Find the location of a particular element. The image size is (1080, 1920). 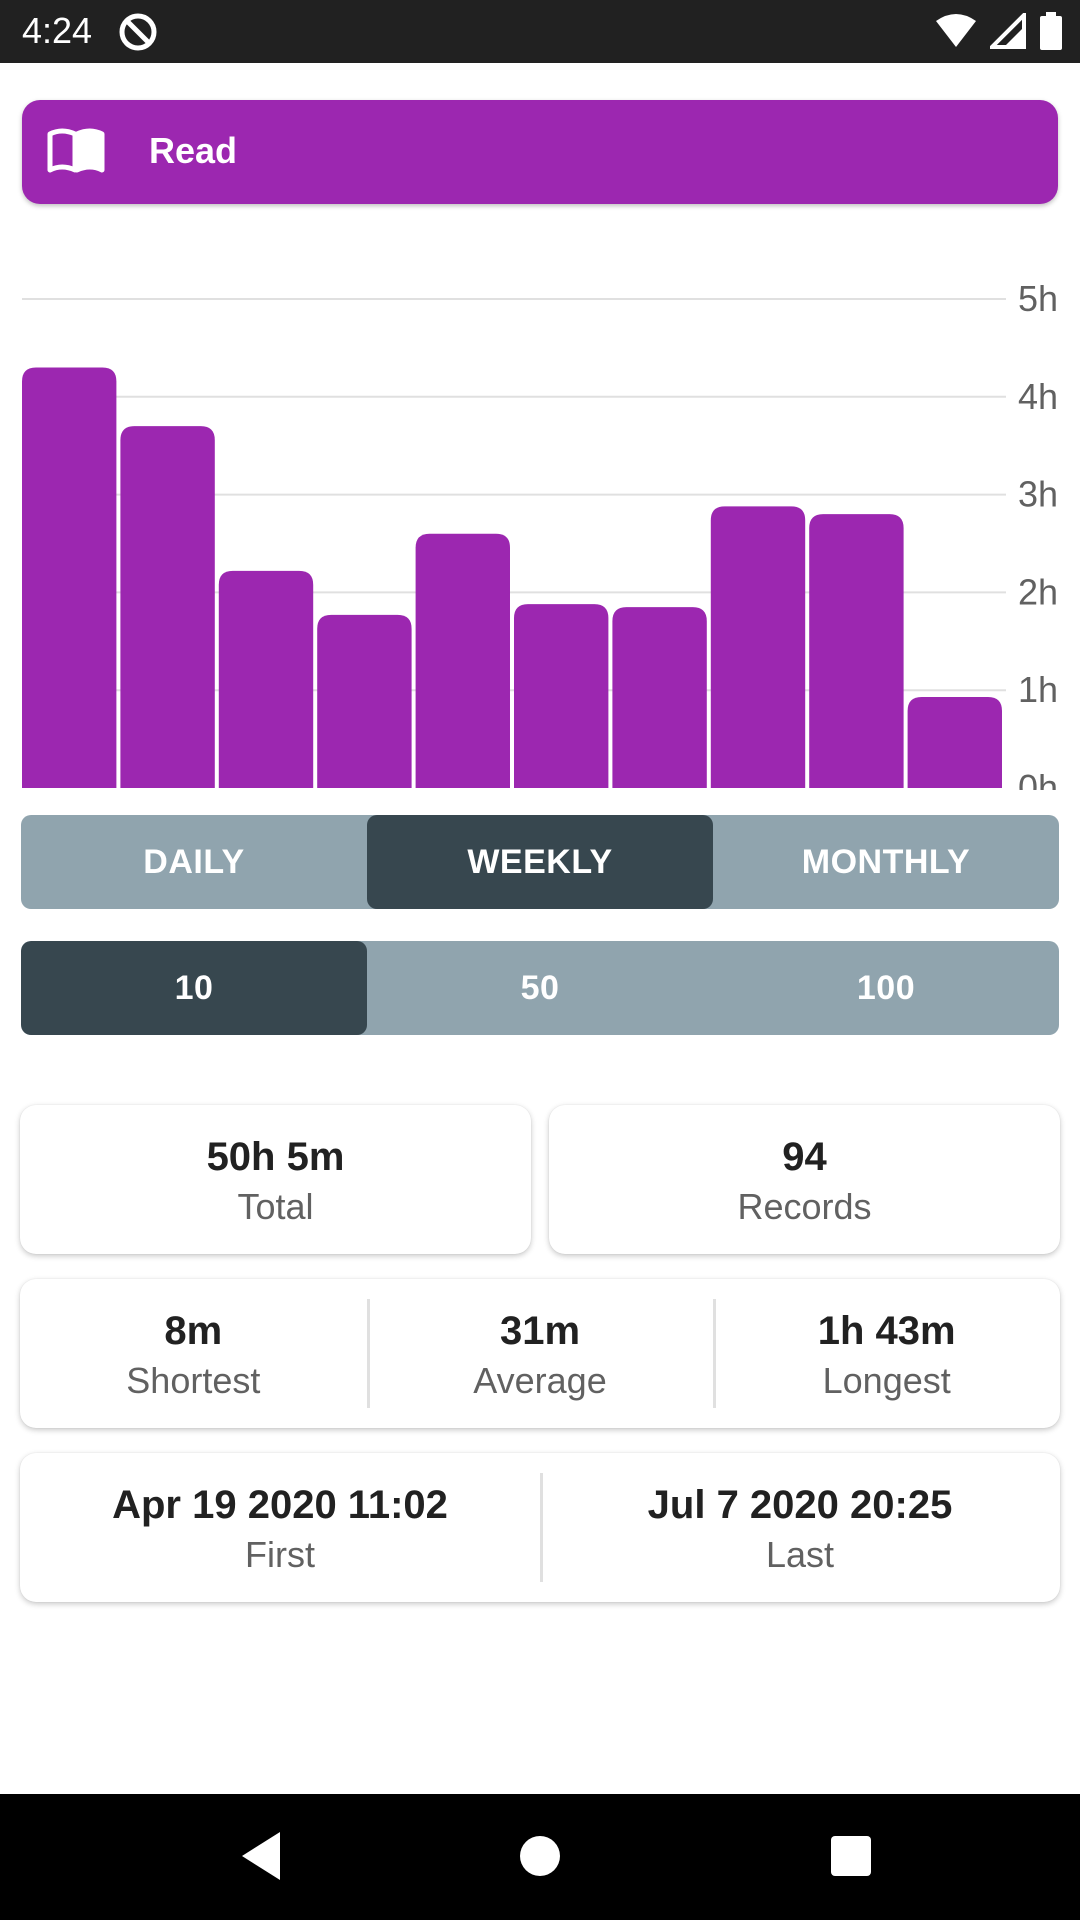

records-stat: 94 Records is located at coordinates (804, 1179).